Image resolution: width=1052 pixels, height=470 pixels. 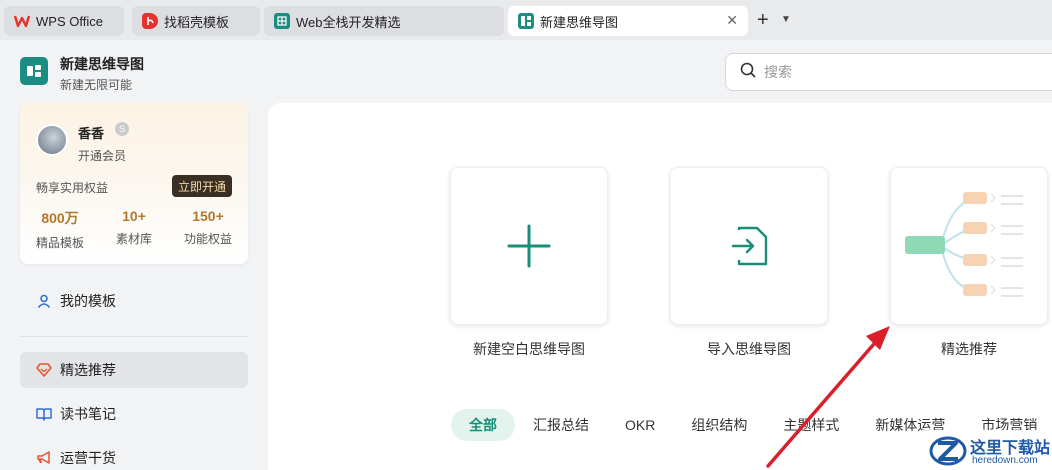 I want to click on sidebar-item-label: 读书笔记, so click(x=88, y=414).